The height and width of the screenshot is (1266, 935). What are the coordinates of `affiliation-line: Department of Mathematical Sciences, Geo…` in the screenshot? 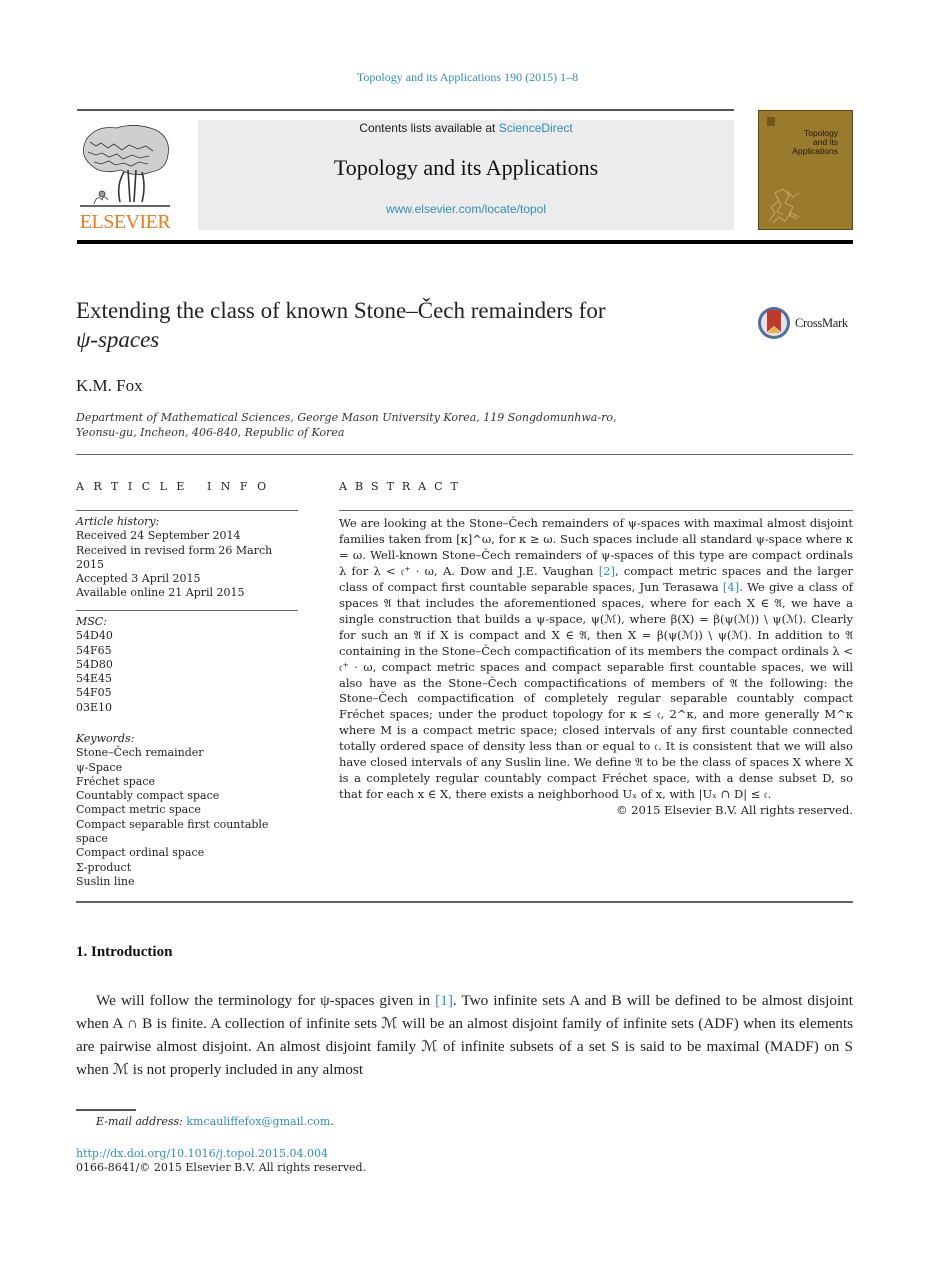 It's located at (346, 417).